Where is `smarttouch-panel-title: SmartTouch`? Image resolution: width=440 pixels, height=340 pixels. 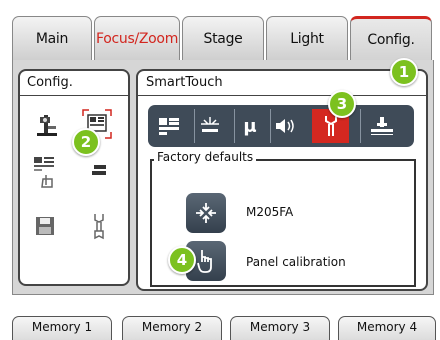
smarttouch-panel-title: SmartTouch is located at coordinates (184, 82).